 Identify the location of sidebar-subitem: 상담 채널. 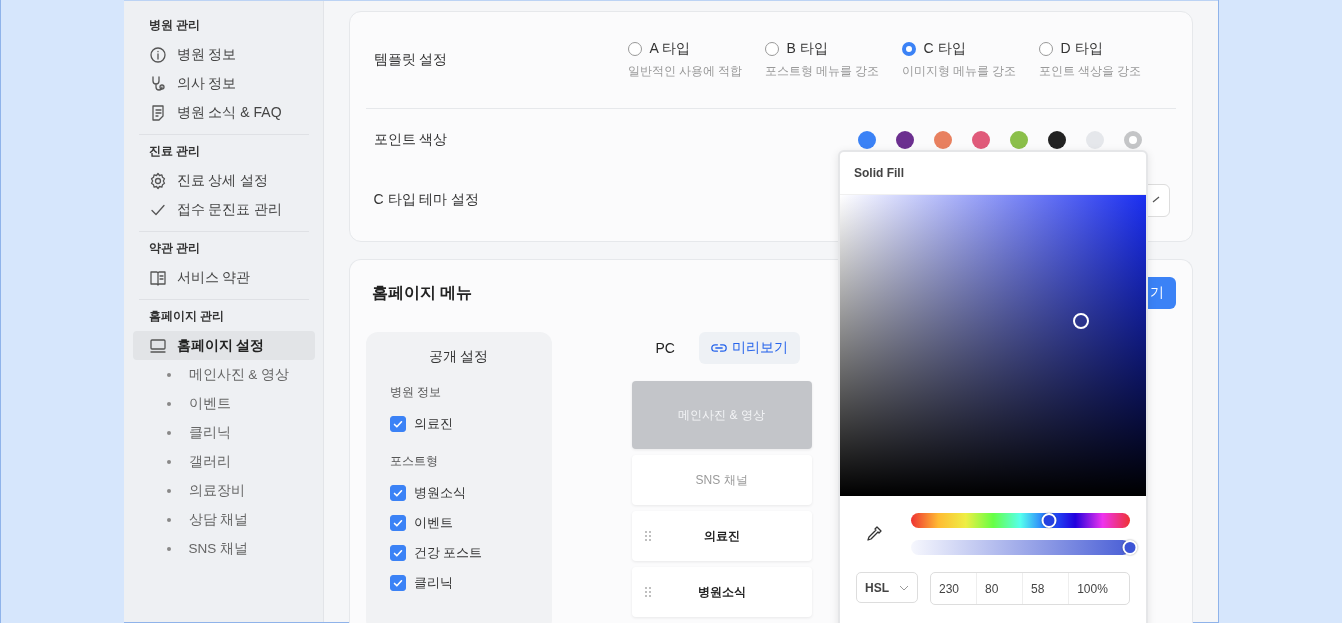
(223, 519).